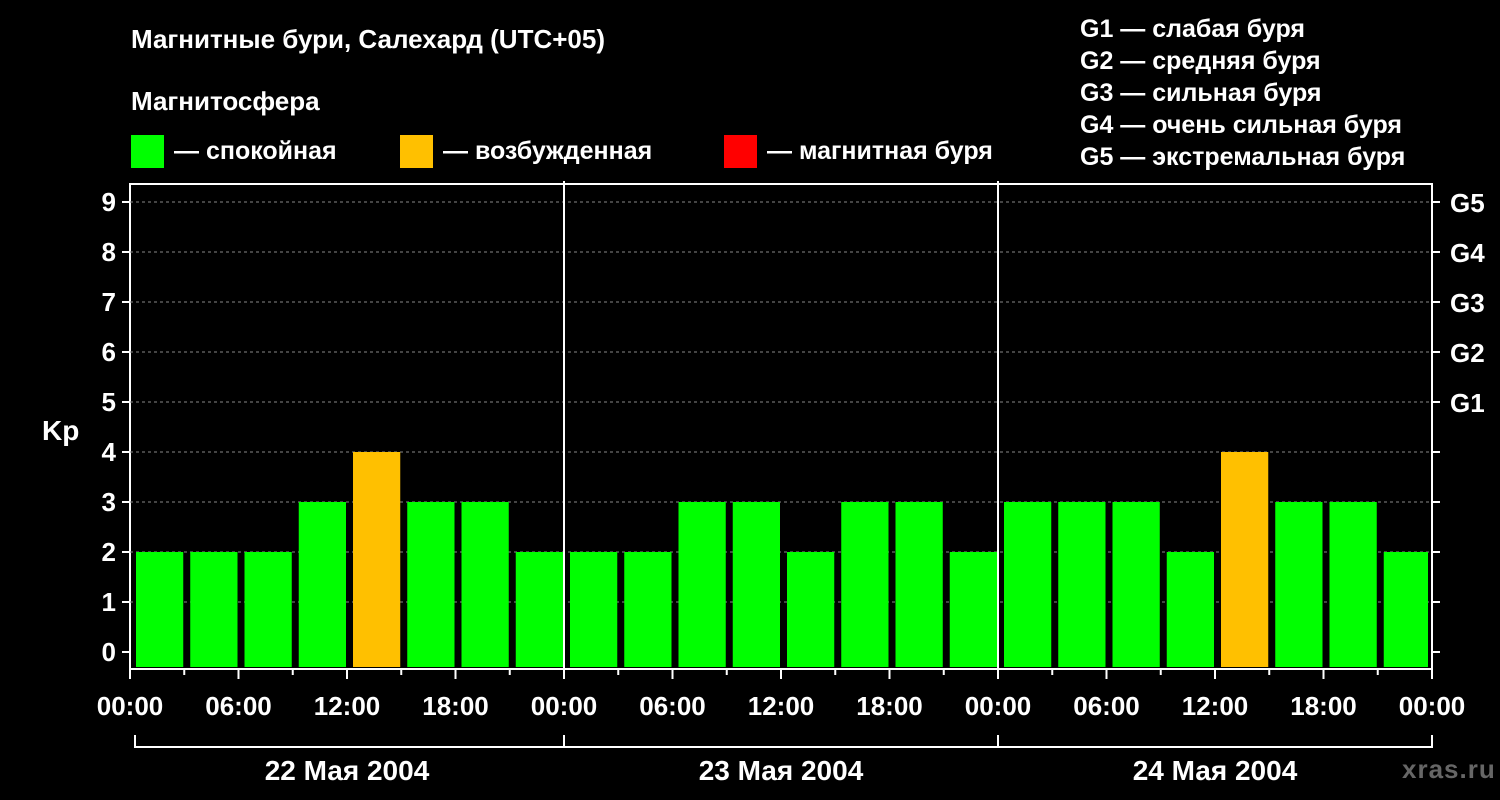 Image resolution: width=1500 pixels, height=800 pixels. What do you see at coordinates (109, 352) in the screenshot?
I see `y-tick-label: 6` at bounding box center [109, 352].